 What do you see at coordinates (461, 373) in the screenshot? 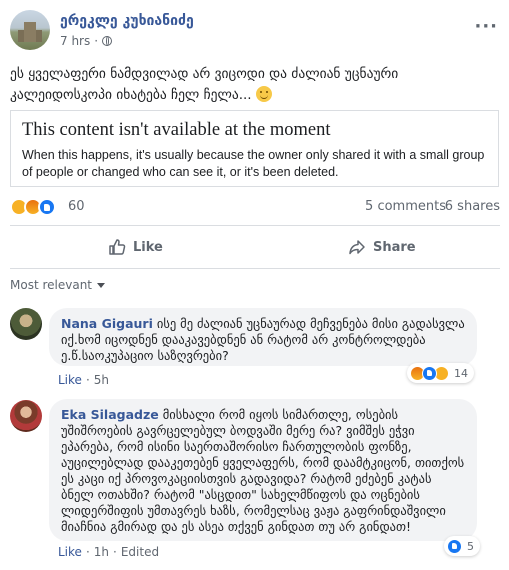
I see `comment-reactions-count: 14` at bounding box center [461, 373].